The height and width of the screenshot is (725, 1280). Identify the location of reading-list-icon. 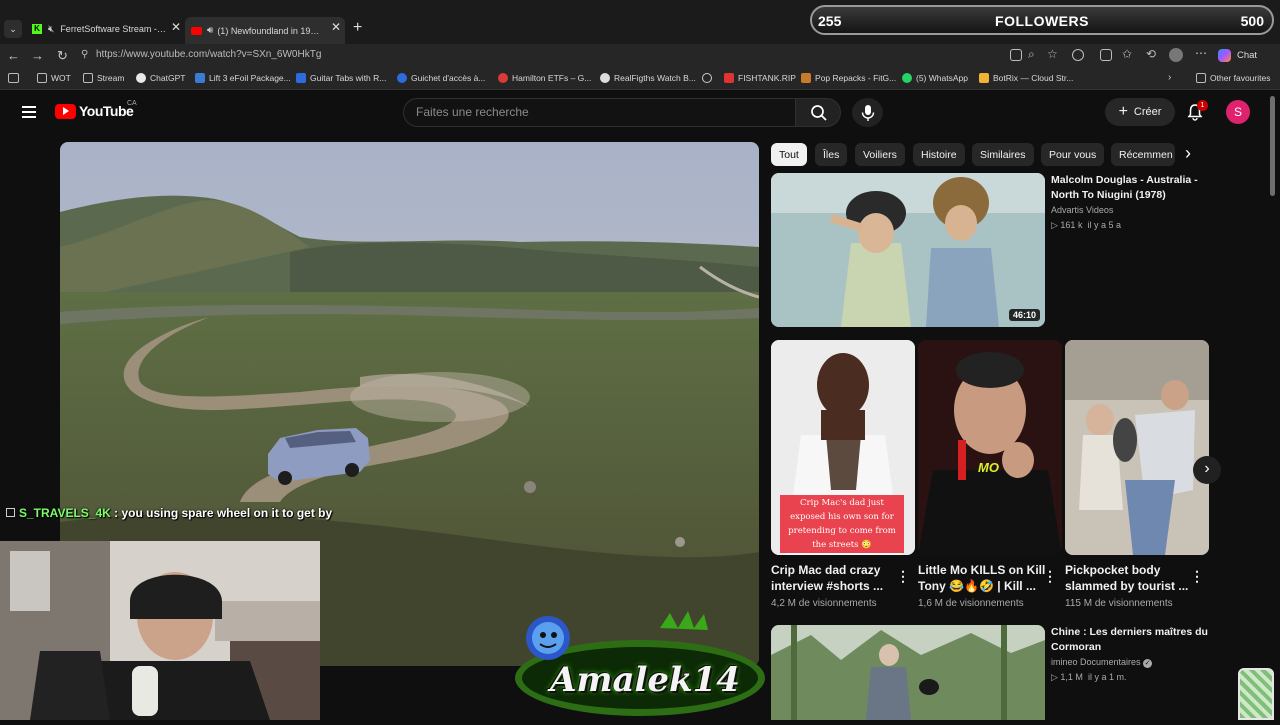
(13, 78).